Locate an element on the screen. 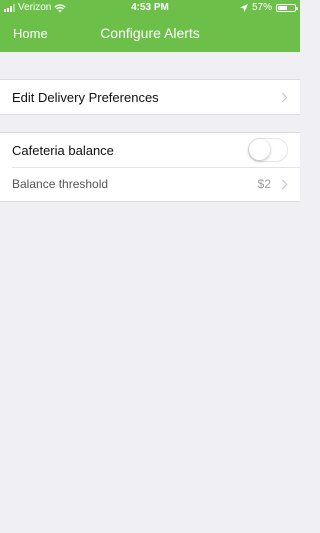 The image size is (320, 533). battery-icon is located at coordinates (287, 8).